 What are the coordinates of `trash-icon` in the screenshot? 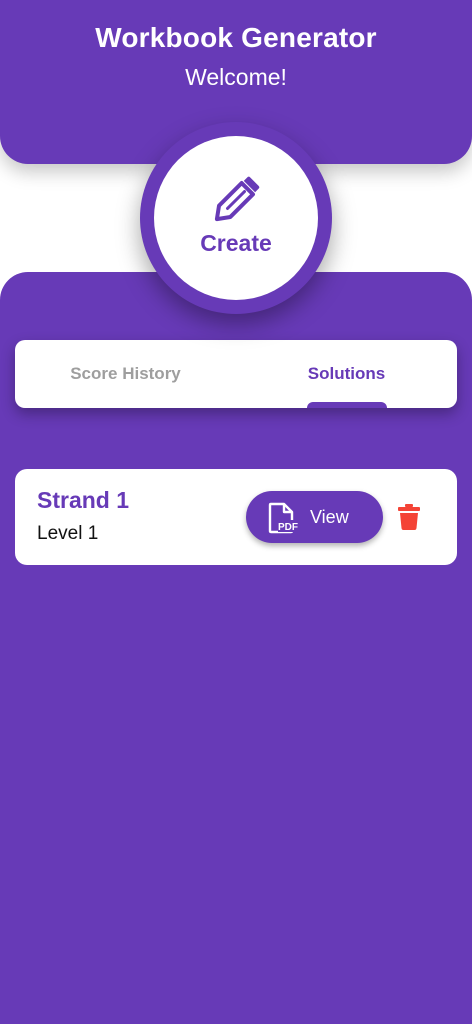 It's located at (409, 517).